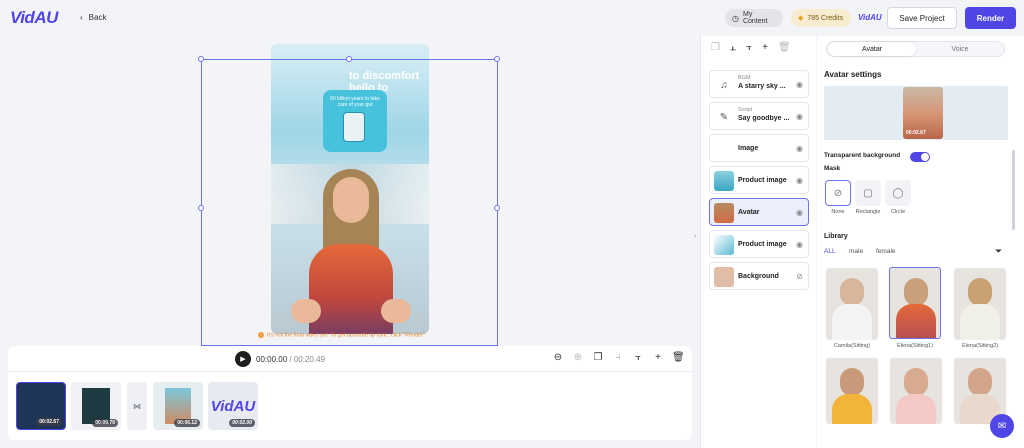  Describe the element at coordinates (748, 148) in the screenshot. I see `layer-label: Image` at that location.